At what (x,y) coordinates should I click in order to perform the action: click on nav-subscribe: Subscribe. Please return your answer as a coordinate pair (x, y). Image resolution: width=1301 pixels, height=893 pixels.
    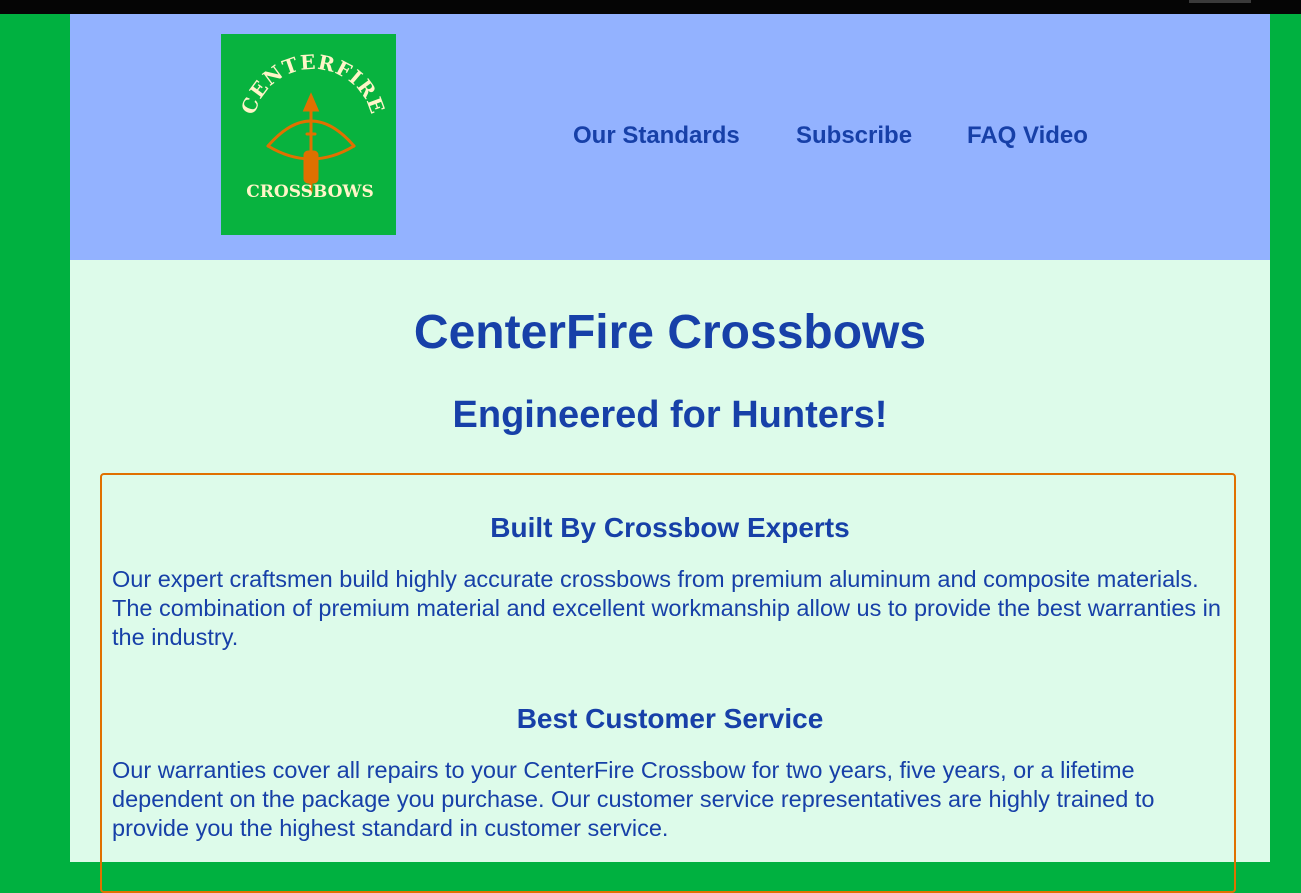
    Looking at the image, I should click on (854, 136).